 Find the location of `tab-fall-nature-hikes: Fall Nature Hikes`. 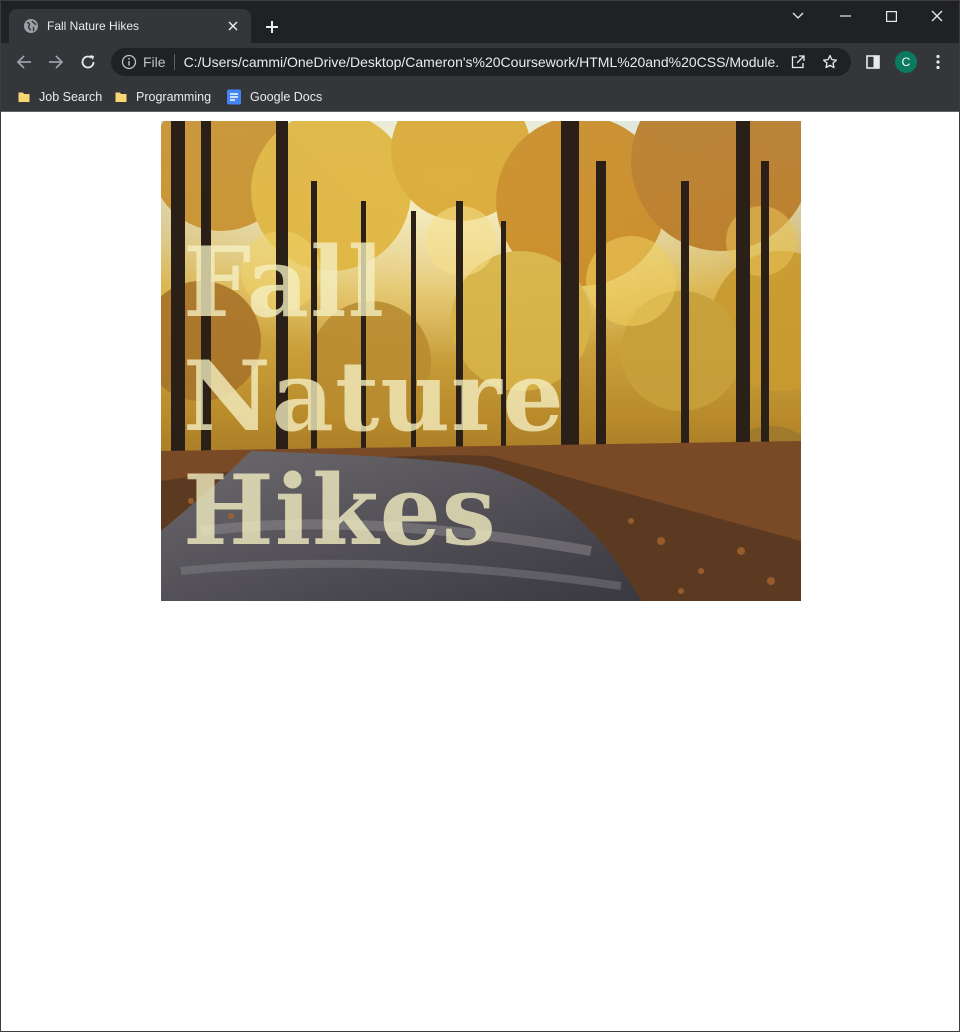

tab-fall-nature-hikes: Fall Nature Hikes is located at coordinates (130, 26).